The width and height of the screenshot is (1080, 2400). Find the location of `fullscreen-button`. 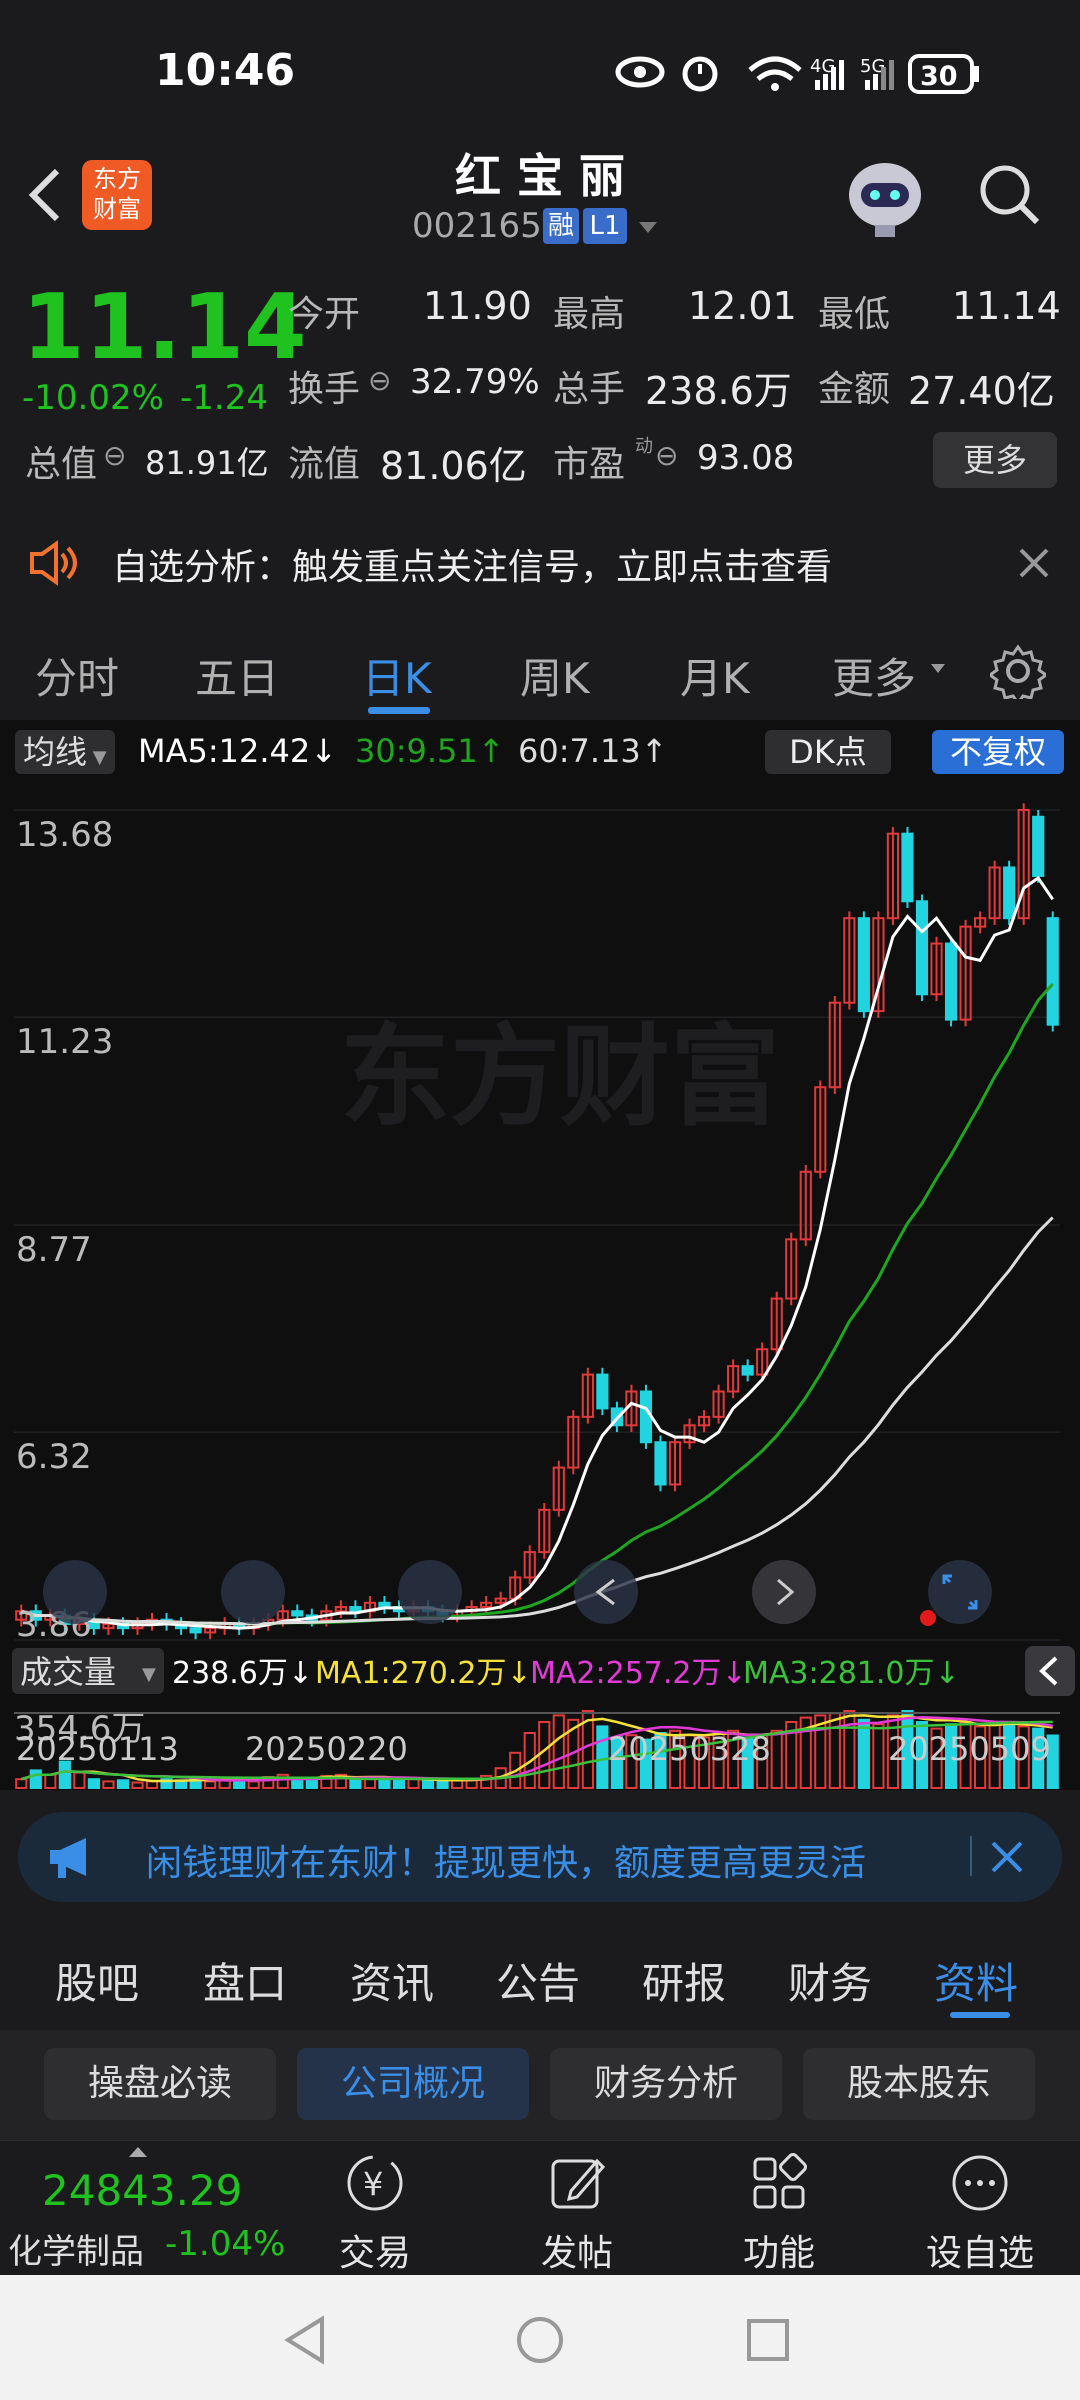

fullscreen-button is located at coordinates (960, 1592).